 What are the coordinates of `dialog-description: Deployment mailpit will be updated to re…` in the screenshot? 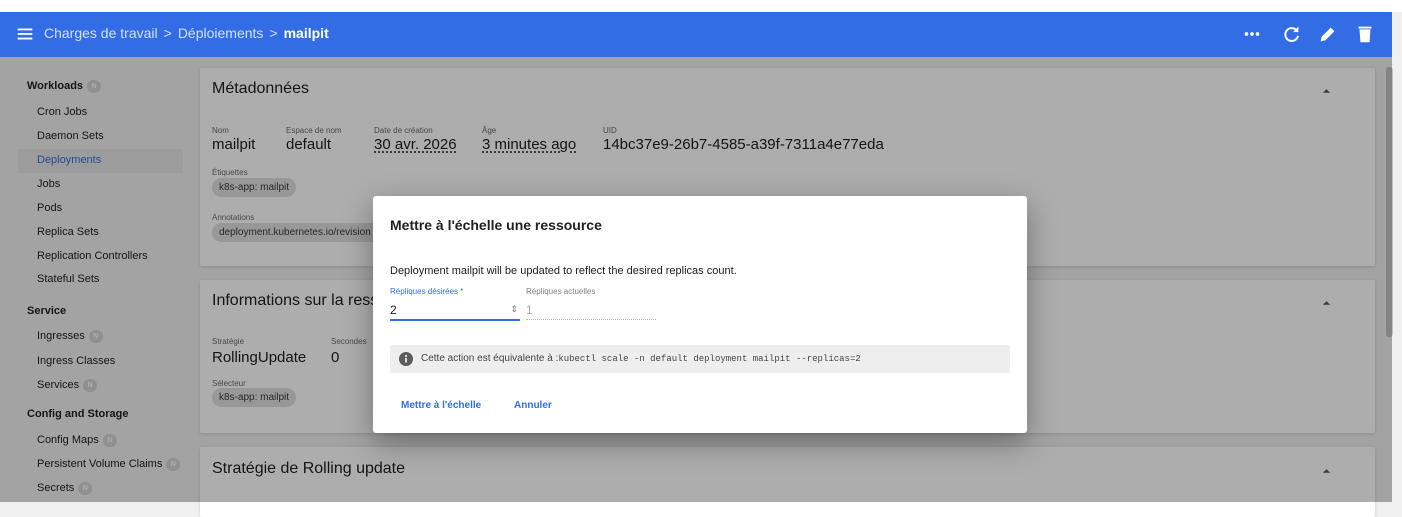 It's located at (563, 271).